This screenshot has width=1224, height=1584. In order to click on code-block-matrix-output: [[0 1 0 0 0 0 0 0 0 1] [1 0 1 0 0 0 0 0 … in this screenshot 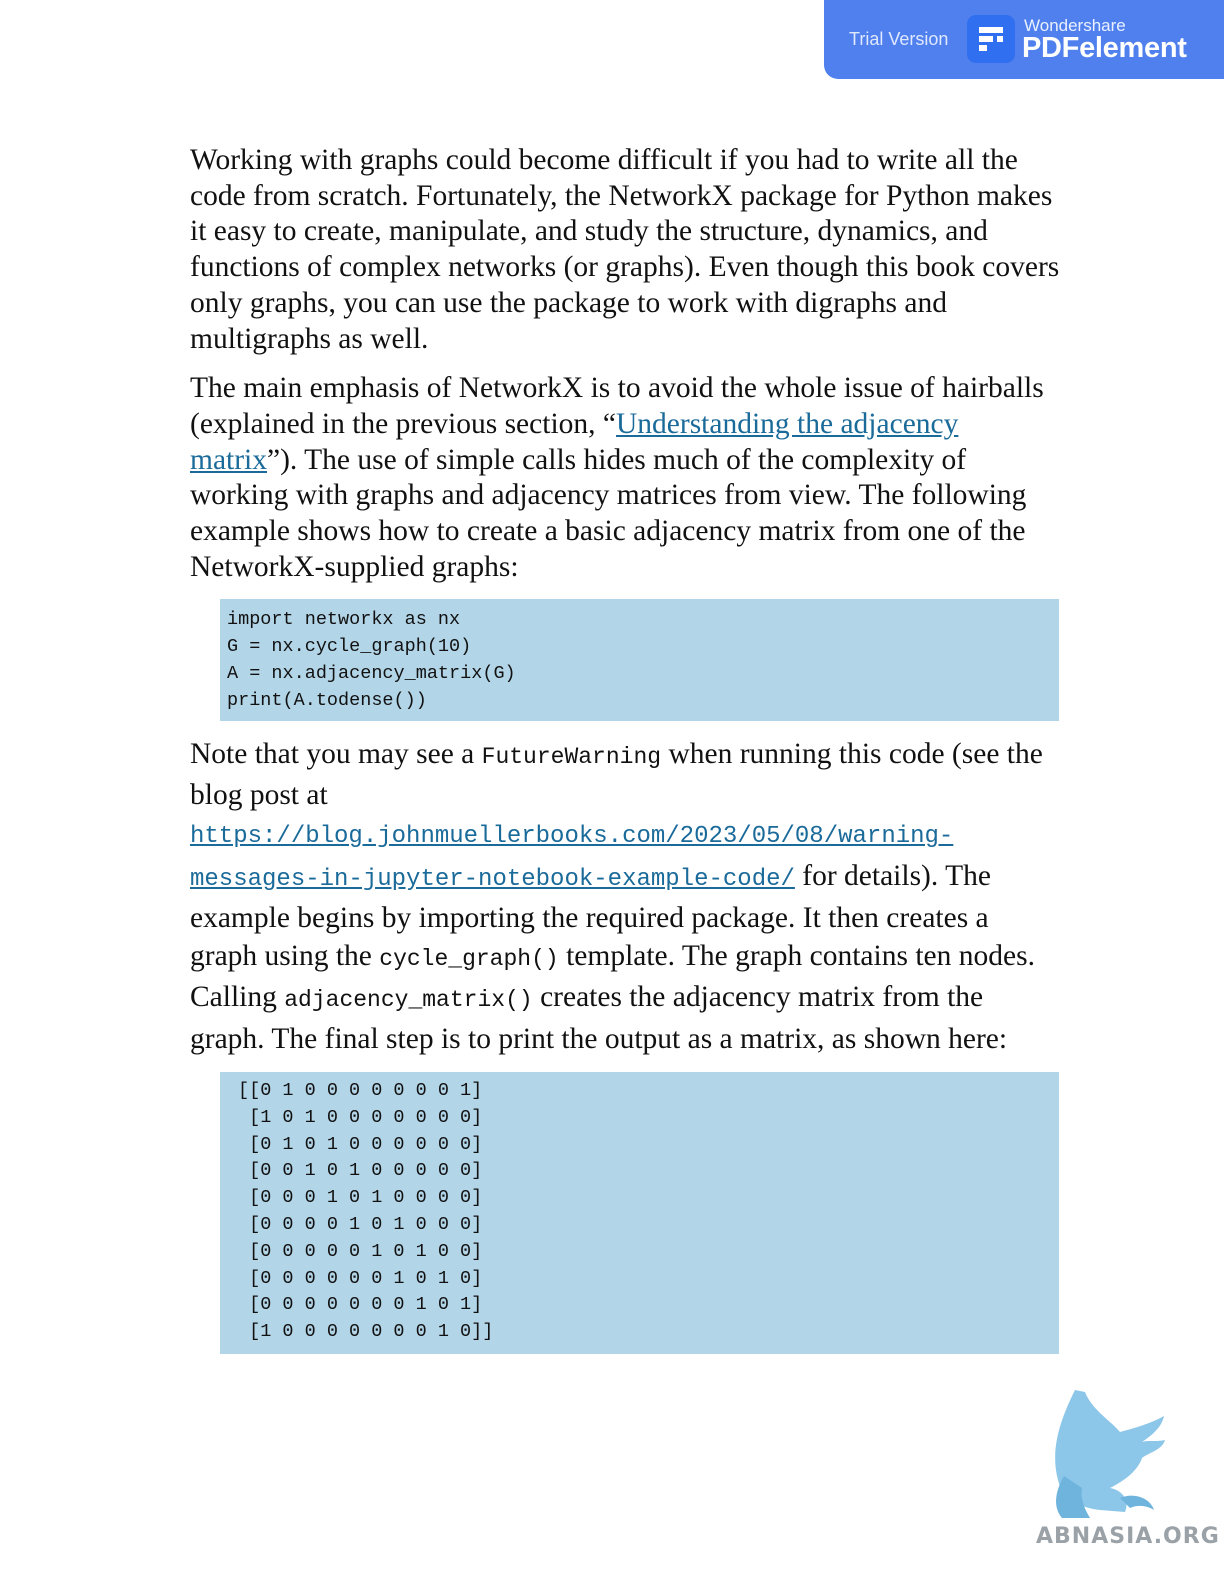, I will do `click(639, 1213)`.